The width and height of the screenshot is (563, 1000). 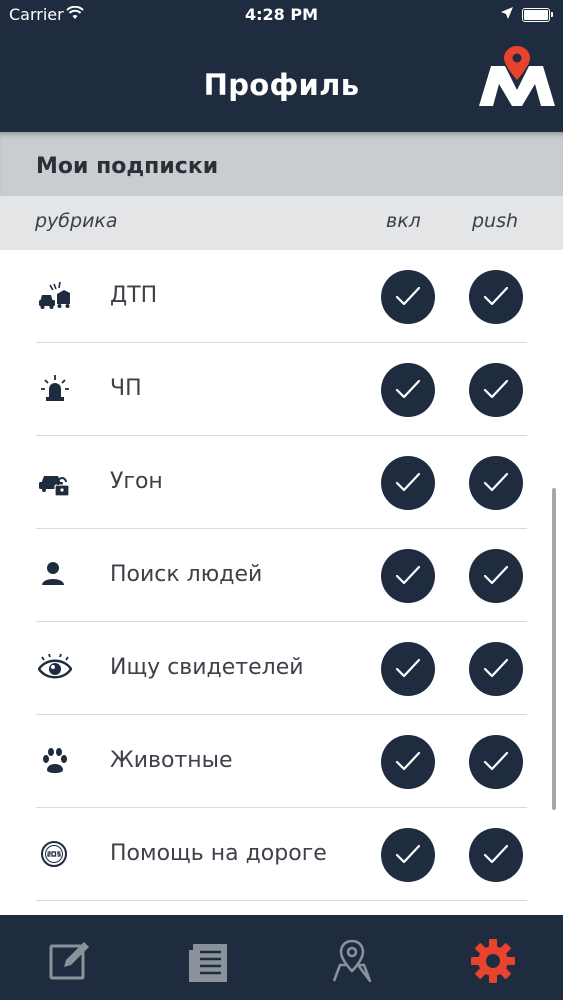 I want to click on car-lock-icon, so click(x=54, y=486).